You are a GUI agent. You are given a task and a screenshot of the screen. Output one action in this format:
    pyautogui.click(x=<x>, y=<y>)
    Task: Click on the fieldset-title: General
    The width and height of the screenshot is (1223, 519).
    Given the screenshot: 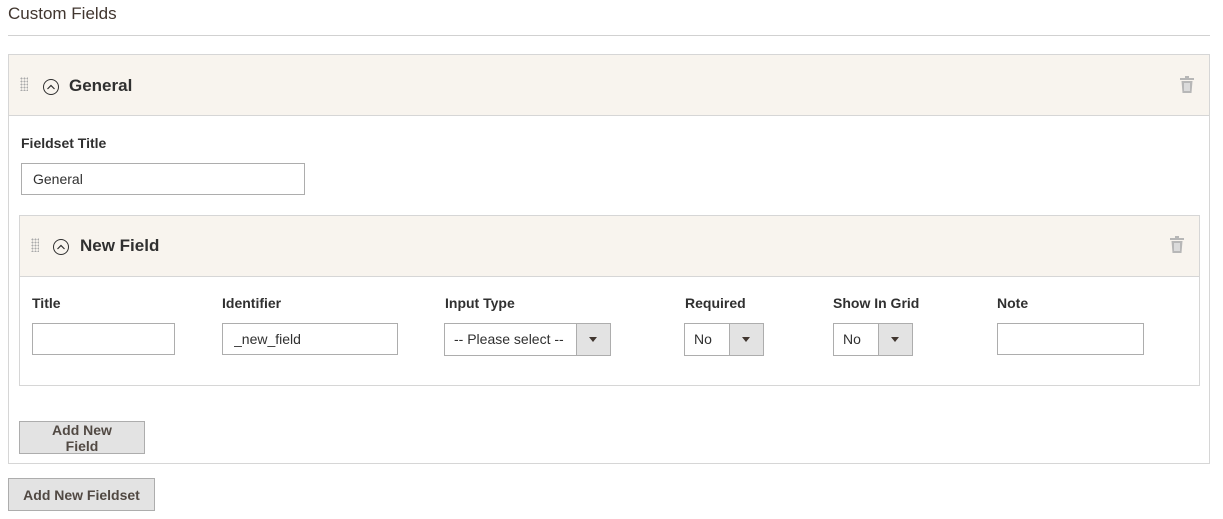 What is the action you would take?
    pyautogui.click(x=101, y=85)
    